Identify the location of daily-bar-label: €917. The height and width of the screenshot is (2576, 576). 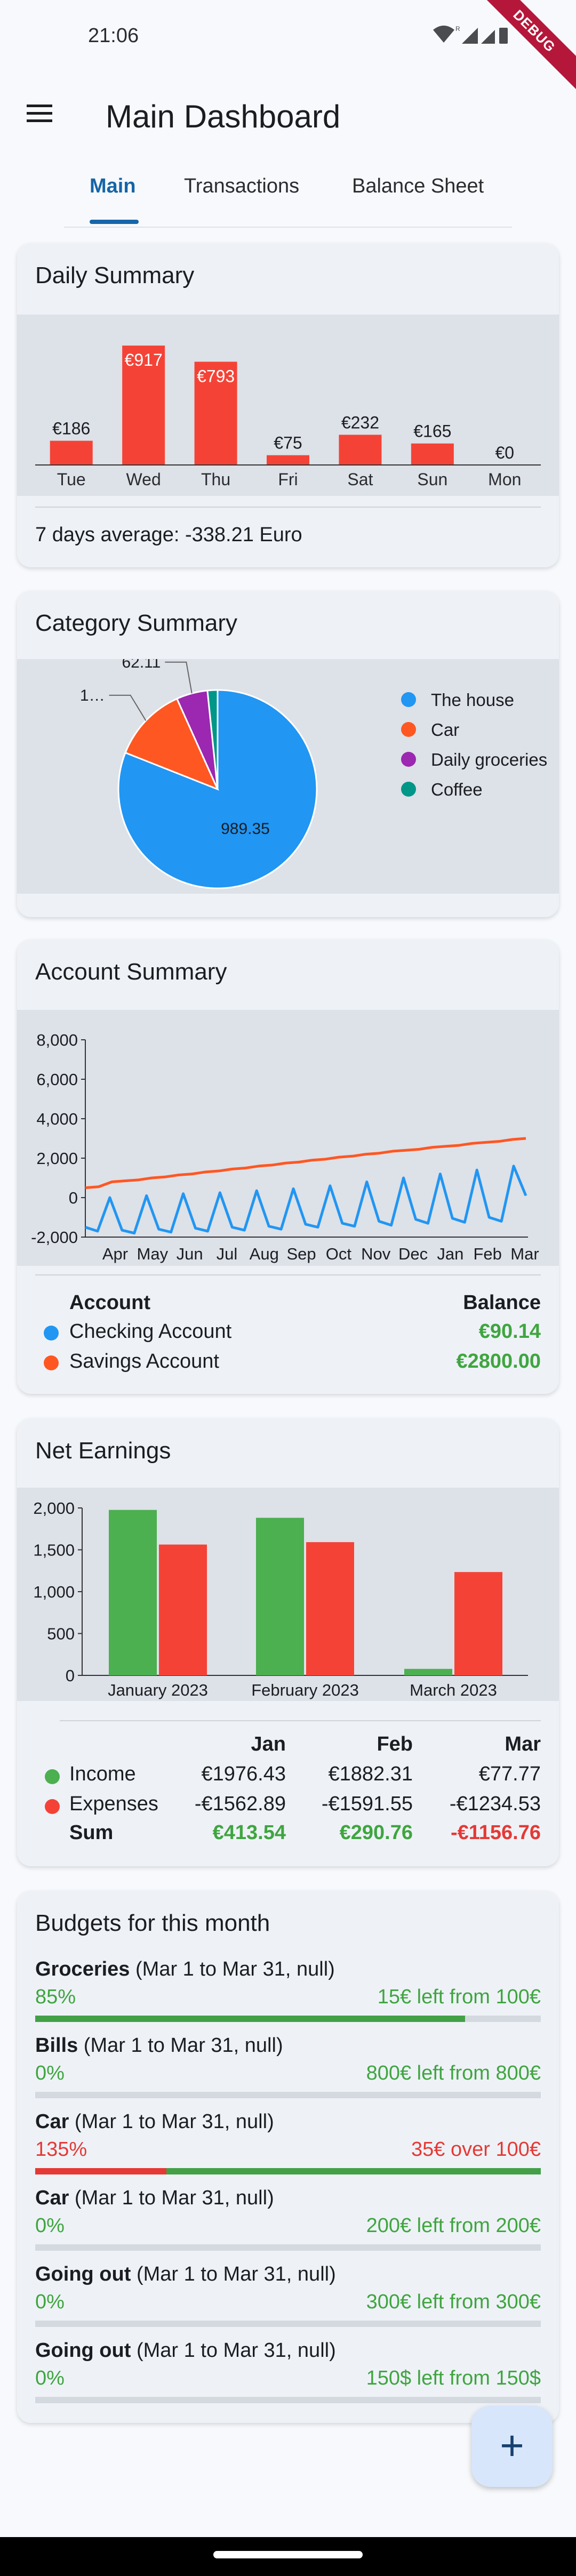
(144, 360).